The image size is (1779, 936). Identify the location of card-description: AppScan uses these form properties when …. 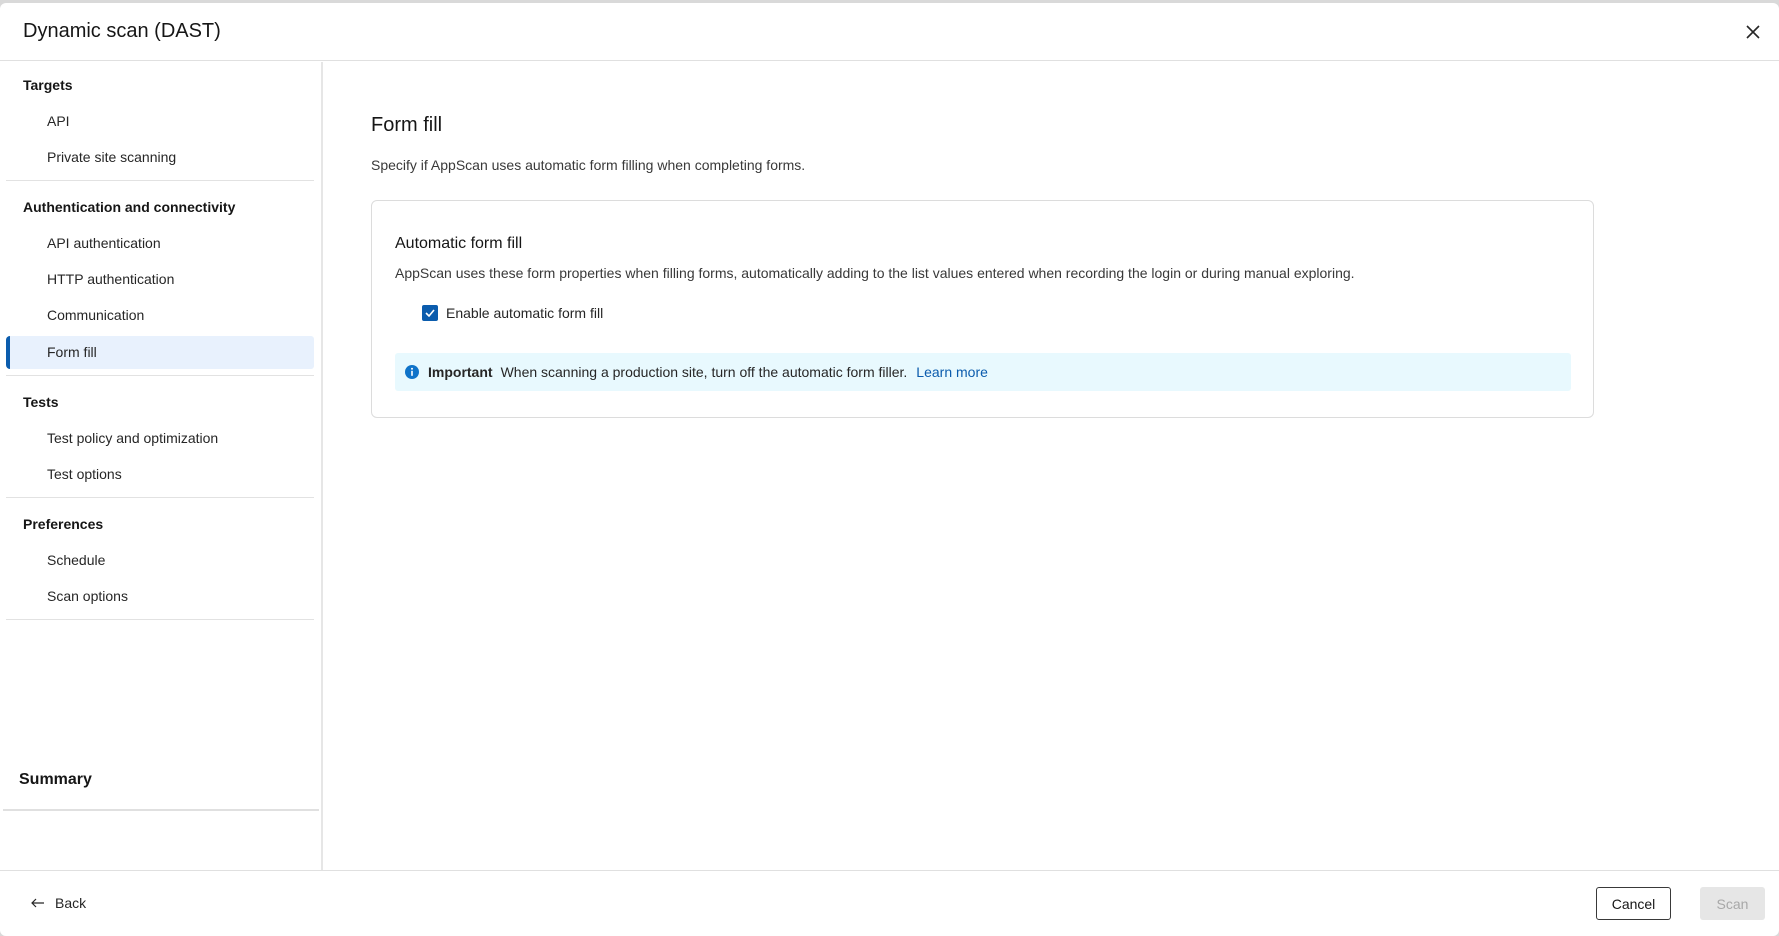
(875, 273).